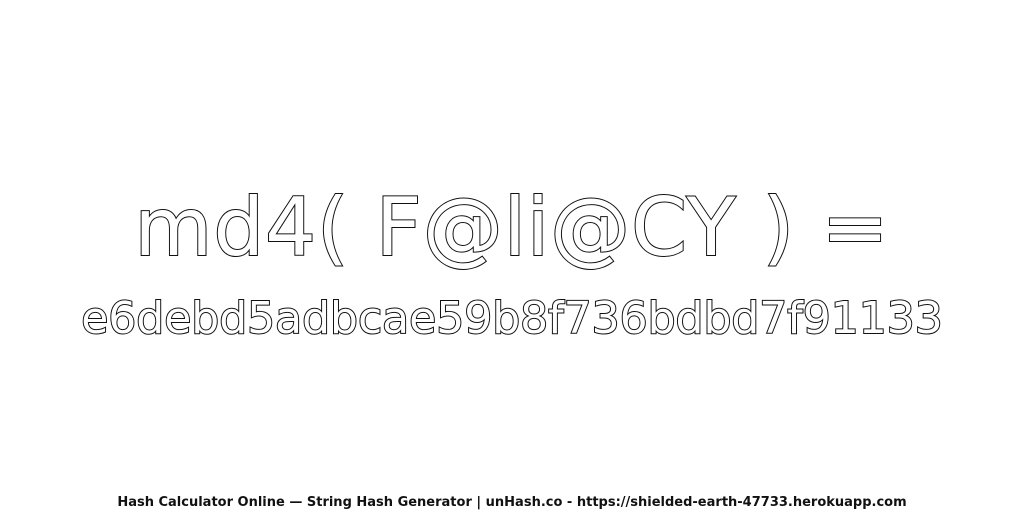 This screenshot has height=512, width=1024. Describe the element at coordinates (511, 227) in the screenshot. I see `hash-expression: md4( F@li@CY ) =` at that location.